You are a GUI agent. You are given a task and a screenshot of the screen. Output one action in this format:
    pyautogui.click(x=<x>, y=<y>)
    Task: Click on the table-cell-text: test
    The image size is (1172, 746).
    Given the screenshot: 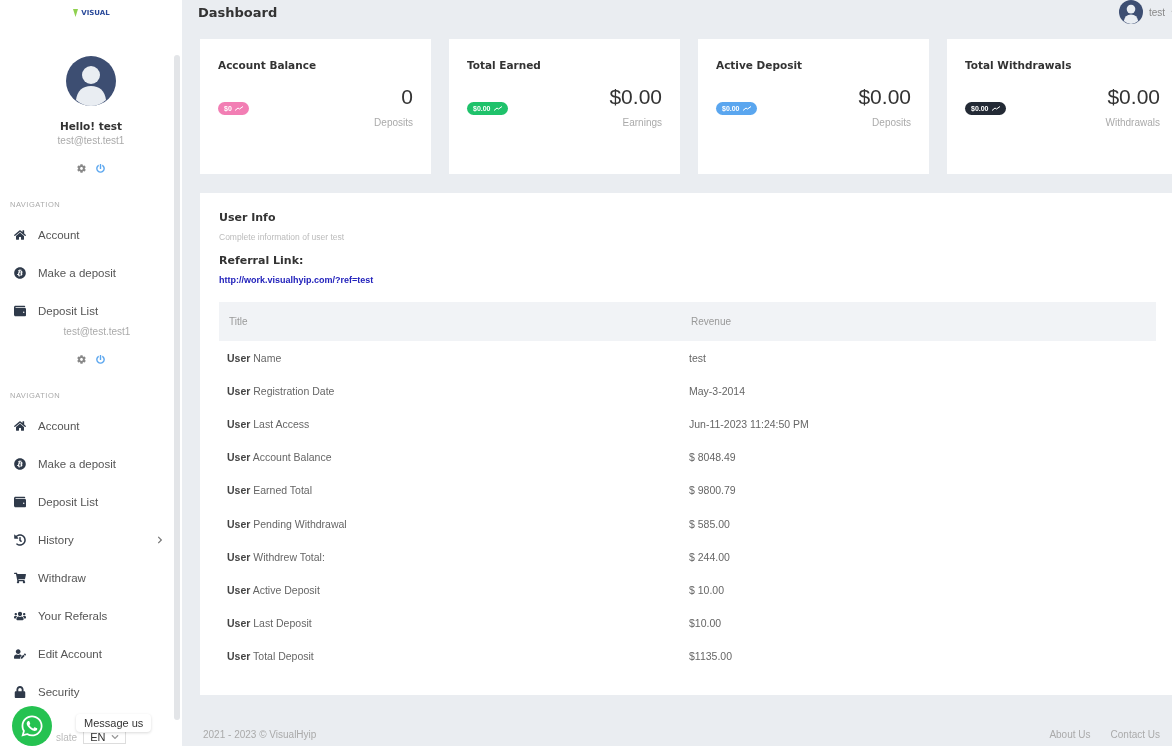 What is the action you would take?
    pyautogui.click(x=697, y=357)
    